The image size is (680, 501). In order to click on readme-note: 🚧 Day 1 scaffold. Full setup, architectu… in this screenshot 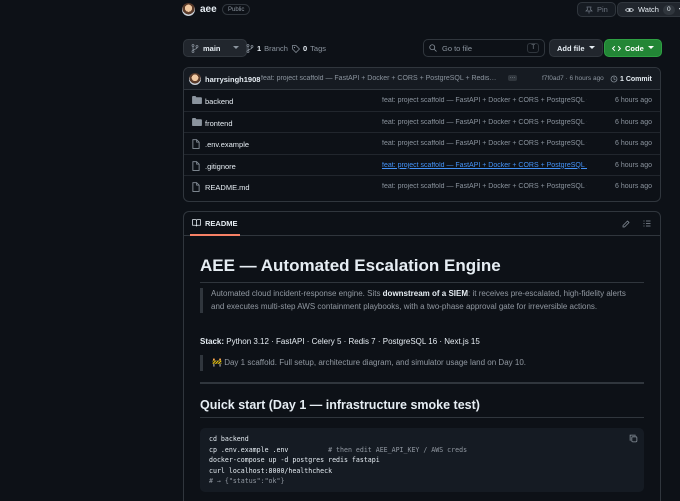, I will do `click(420, 363)`.